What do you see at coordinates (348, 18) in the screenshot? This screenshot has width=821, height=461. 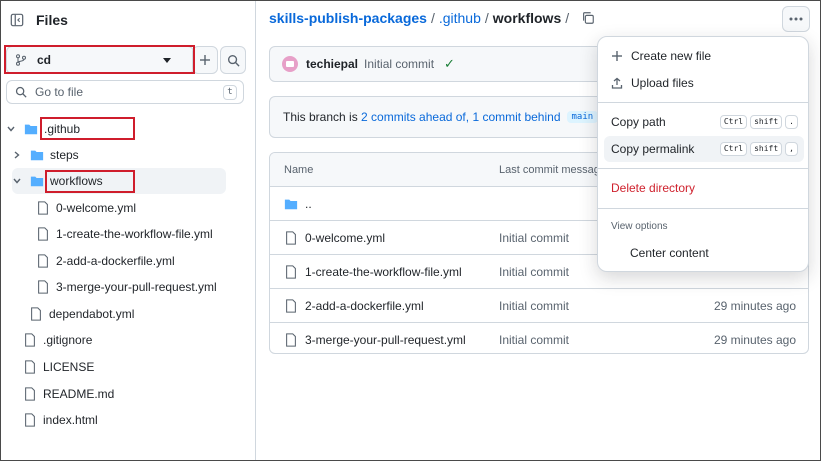 I see `breadcrumb-repo-link: skills-publish-packages` at bounding box center [348, 18].